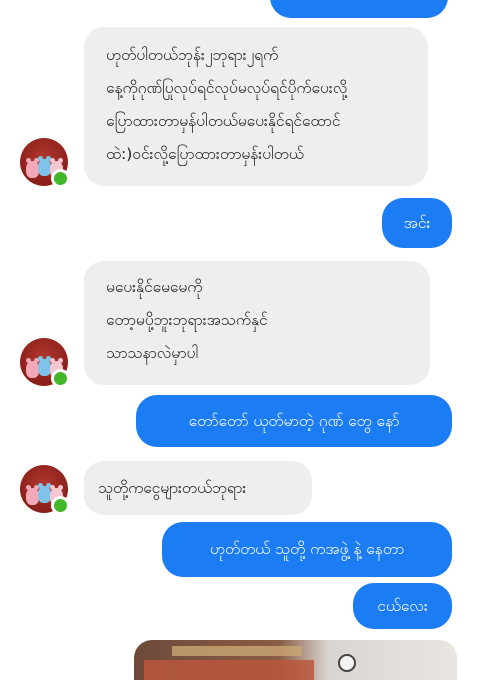  What do you see at coordinates (295, 660) in the screenshot?
I see `shared-photo` at bounding box center [295, 660].